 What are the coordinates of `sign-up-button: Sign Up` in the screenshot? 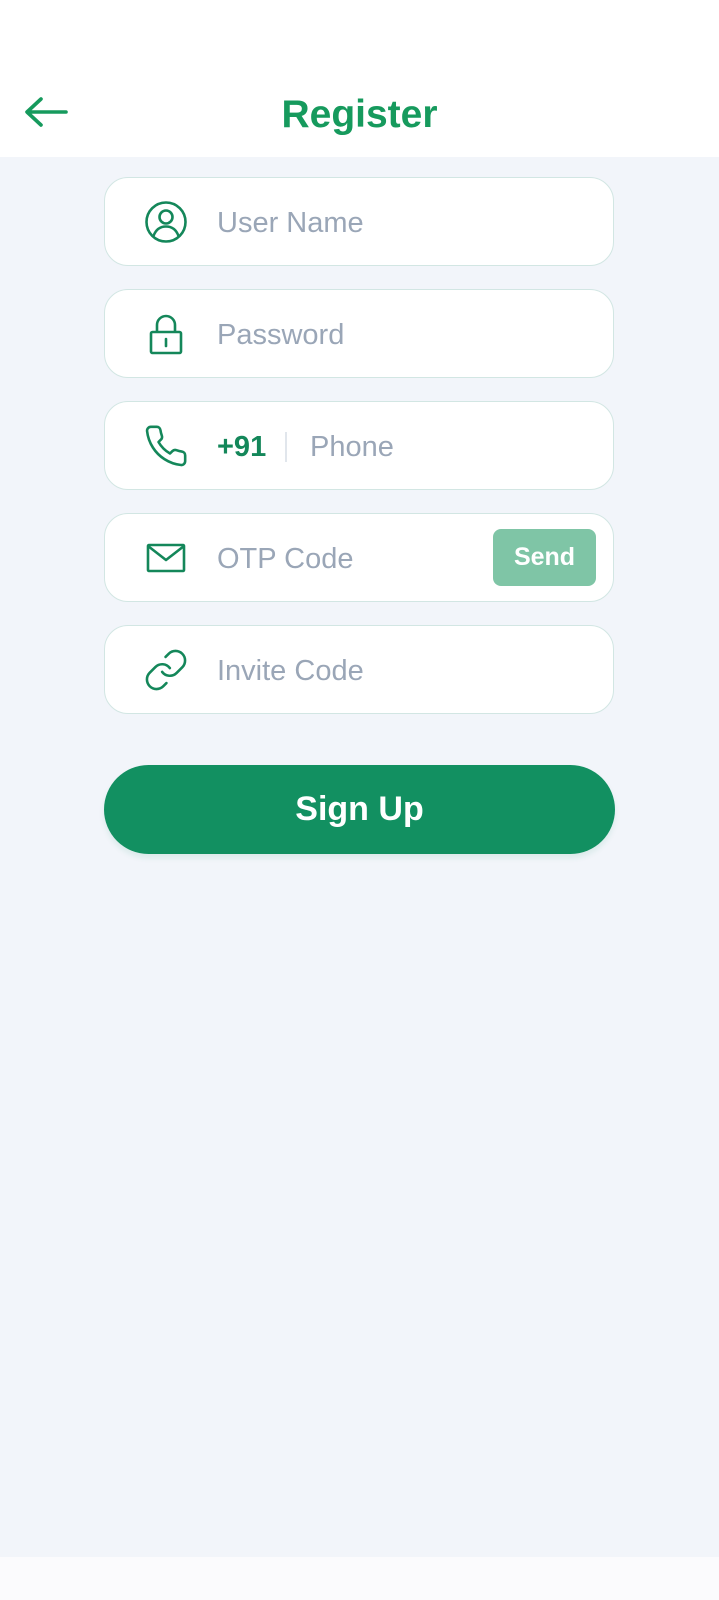 It's located at (359, 809).